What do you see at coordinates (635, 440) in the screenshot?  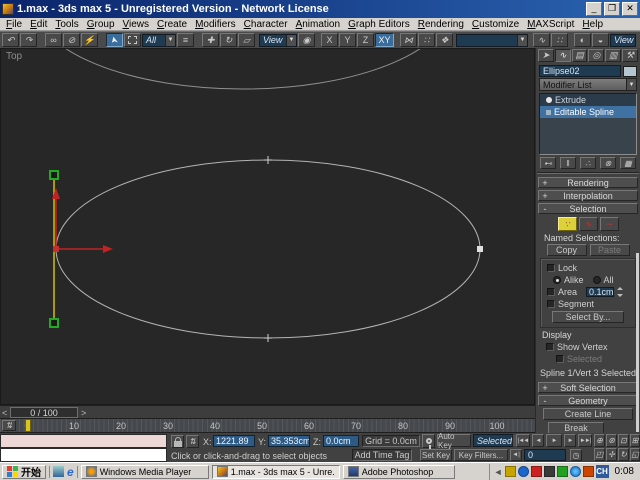 I see `zoom-extents-all-button: ⊞` at bounding box center [635, 440].